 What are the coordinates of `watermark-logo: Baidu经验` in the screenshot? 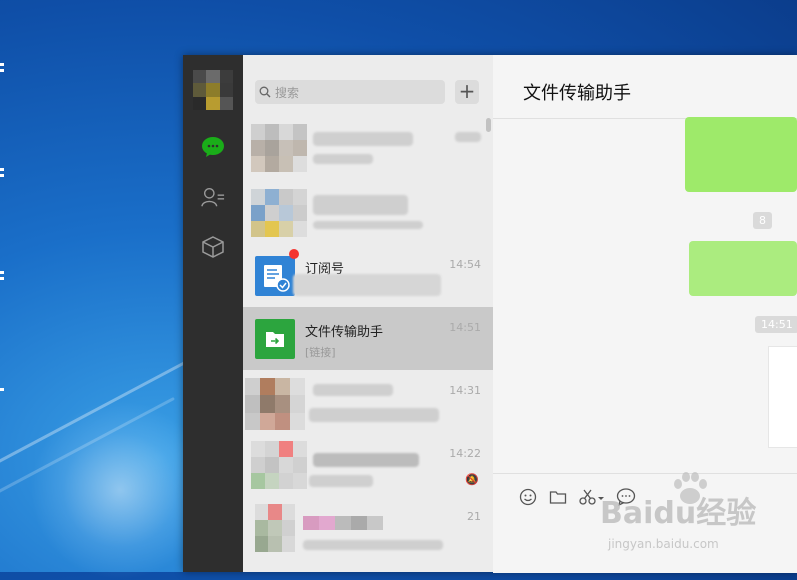 It's located at (678, 502).